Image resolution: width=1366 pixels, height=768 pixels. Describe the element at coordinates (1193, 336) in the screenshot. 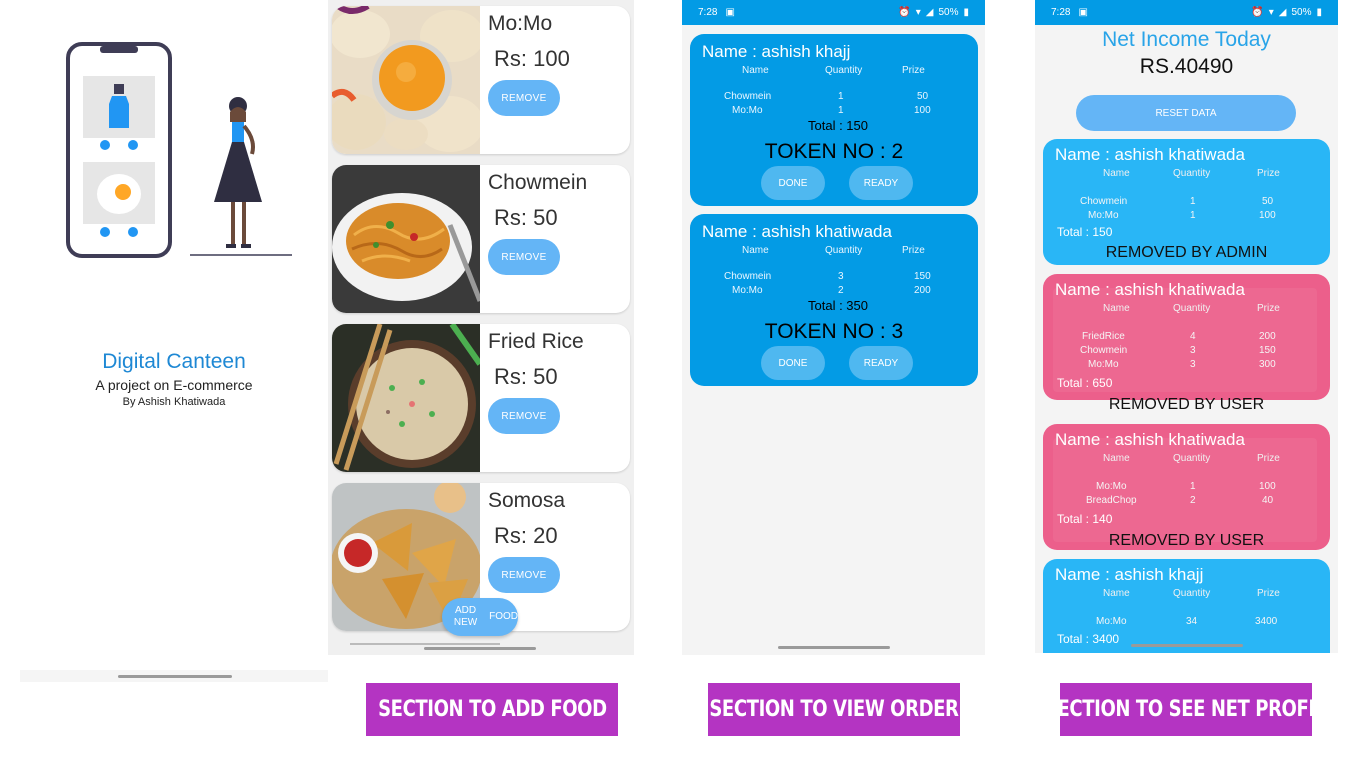

I see `order-item-qty: 4` at that location.